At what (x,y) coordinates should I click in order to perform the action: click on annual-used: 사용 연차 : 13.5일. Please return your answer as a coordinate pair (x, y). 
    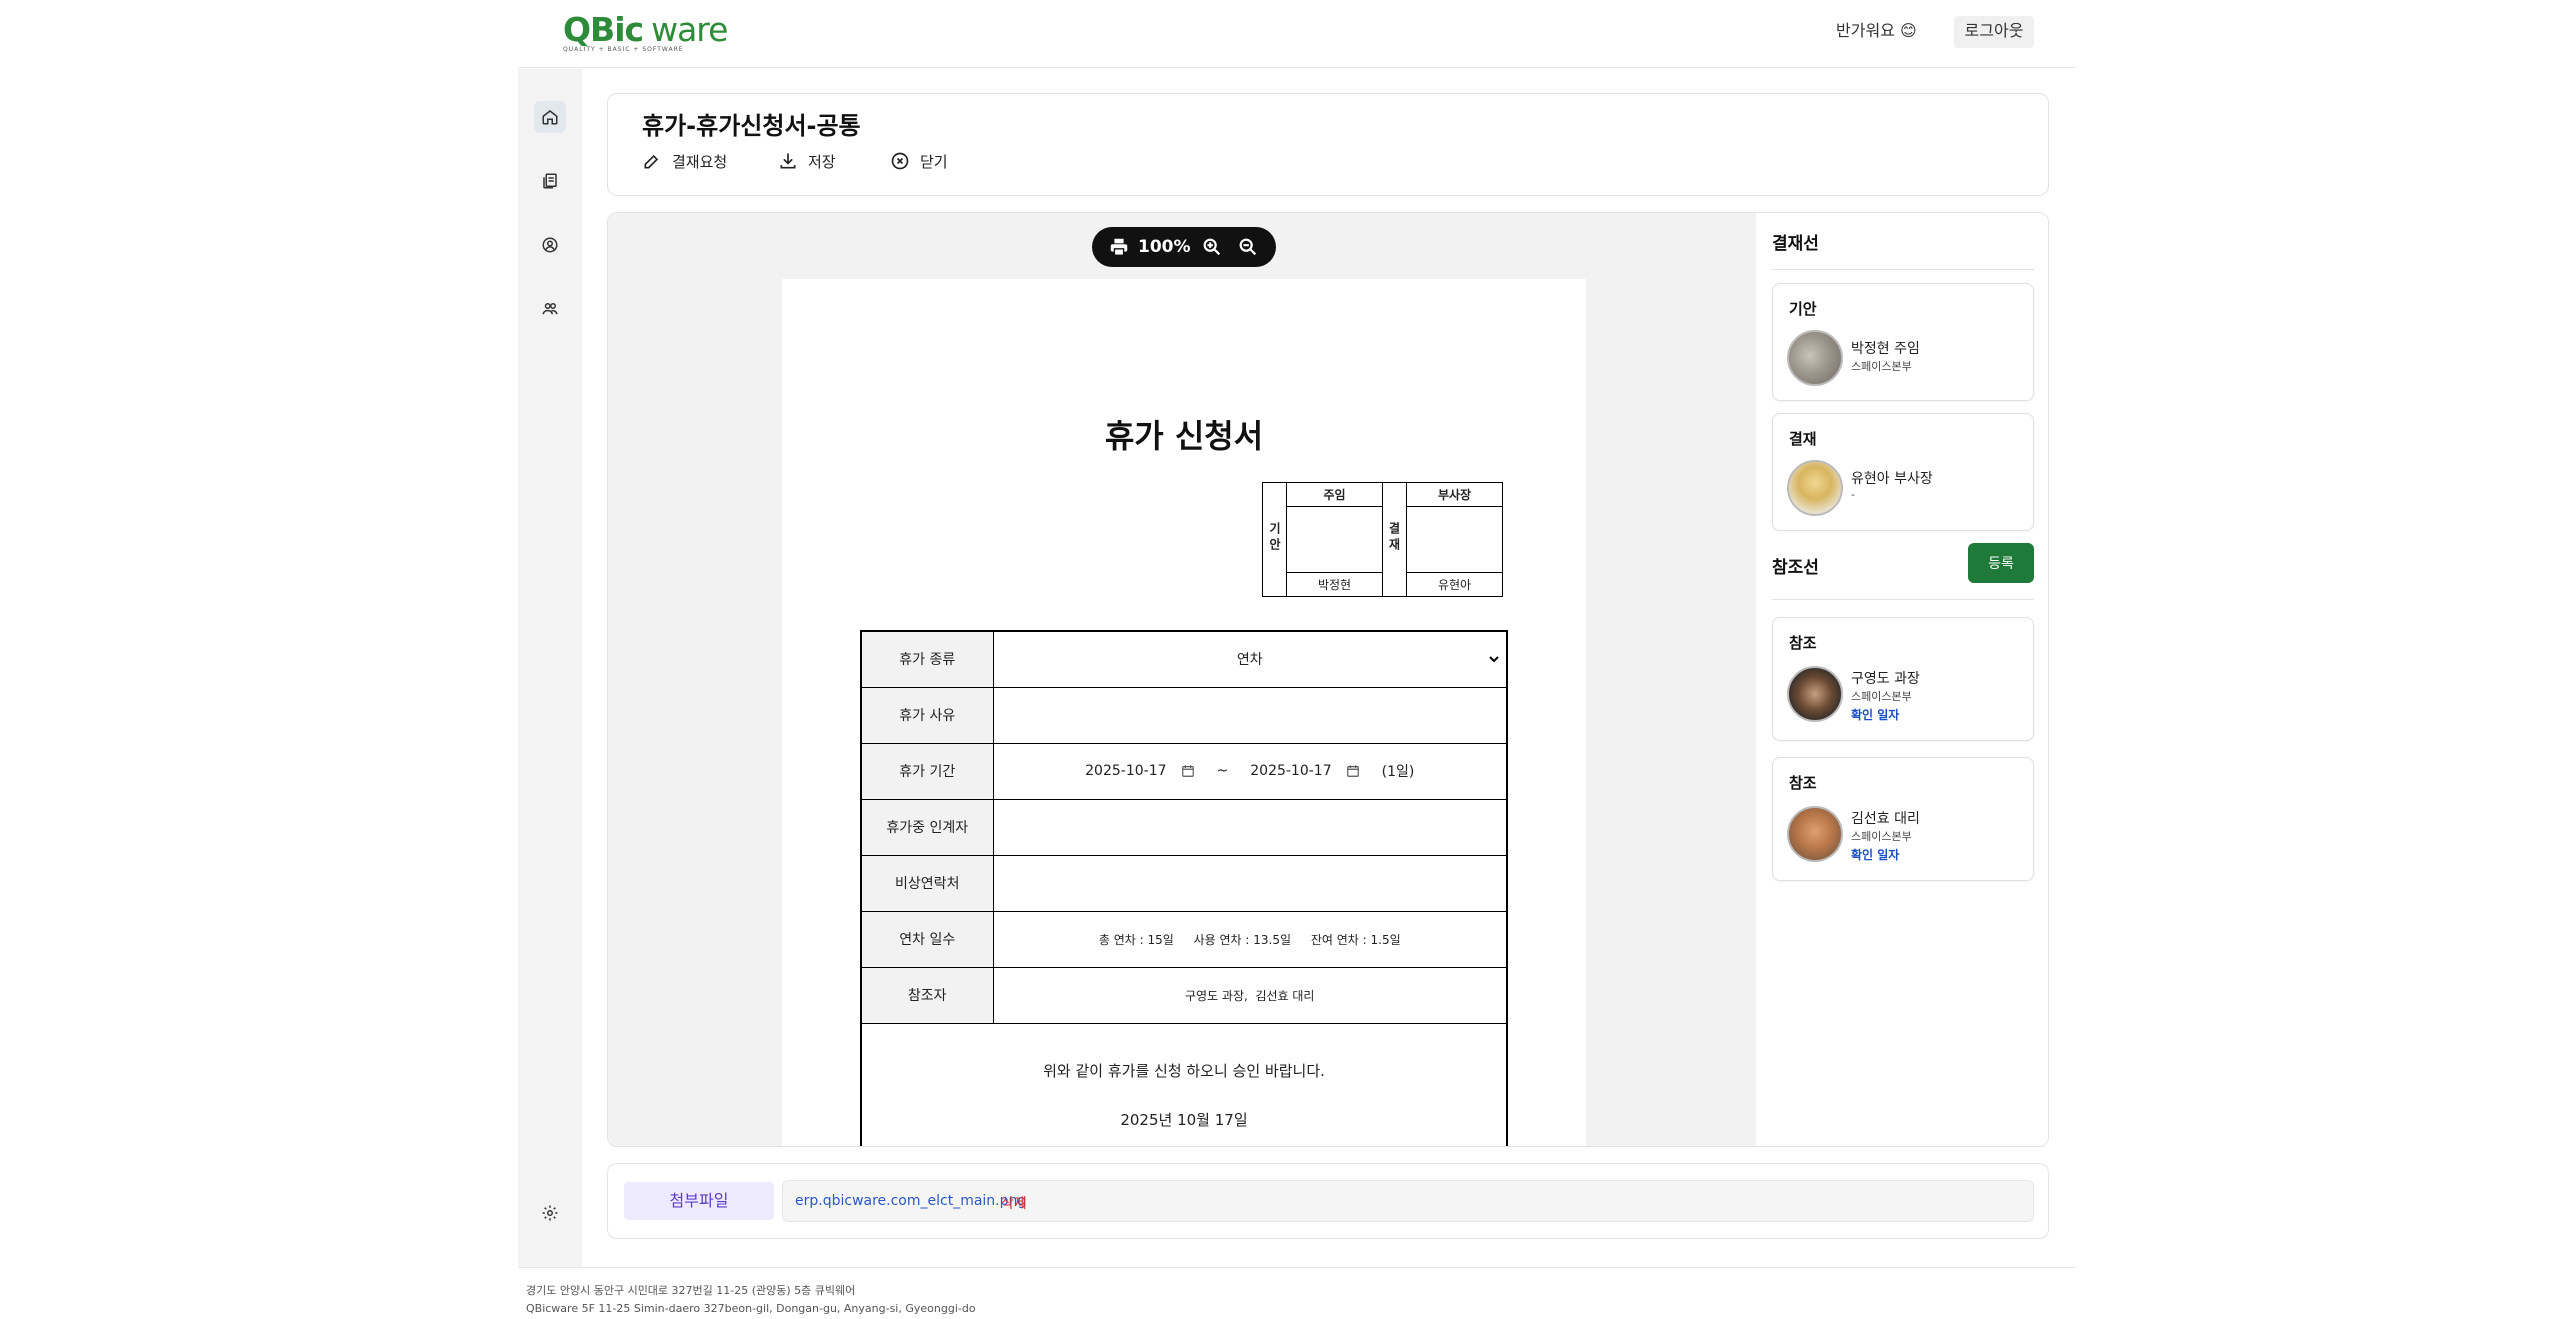
    Looking at the image, I should click on (1242, 939).